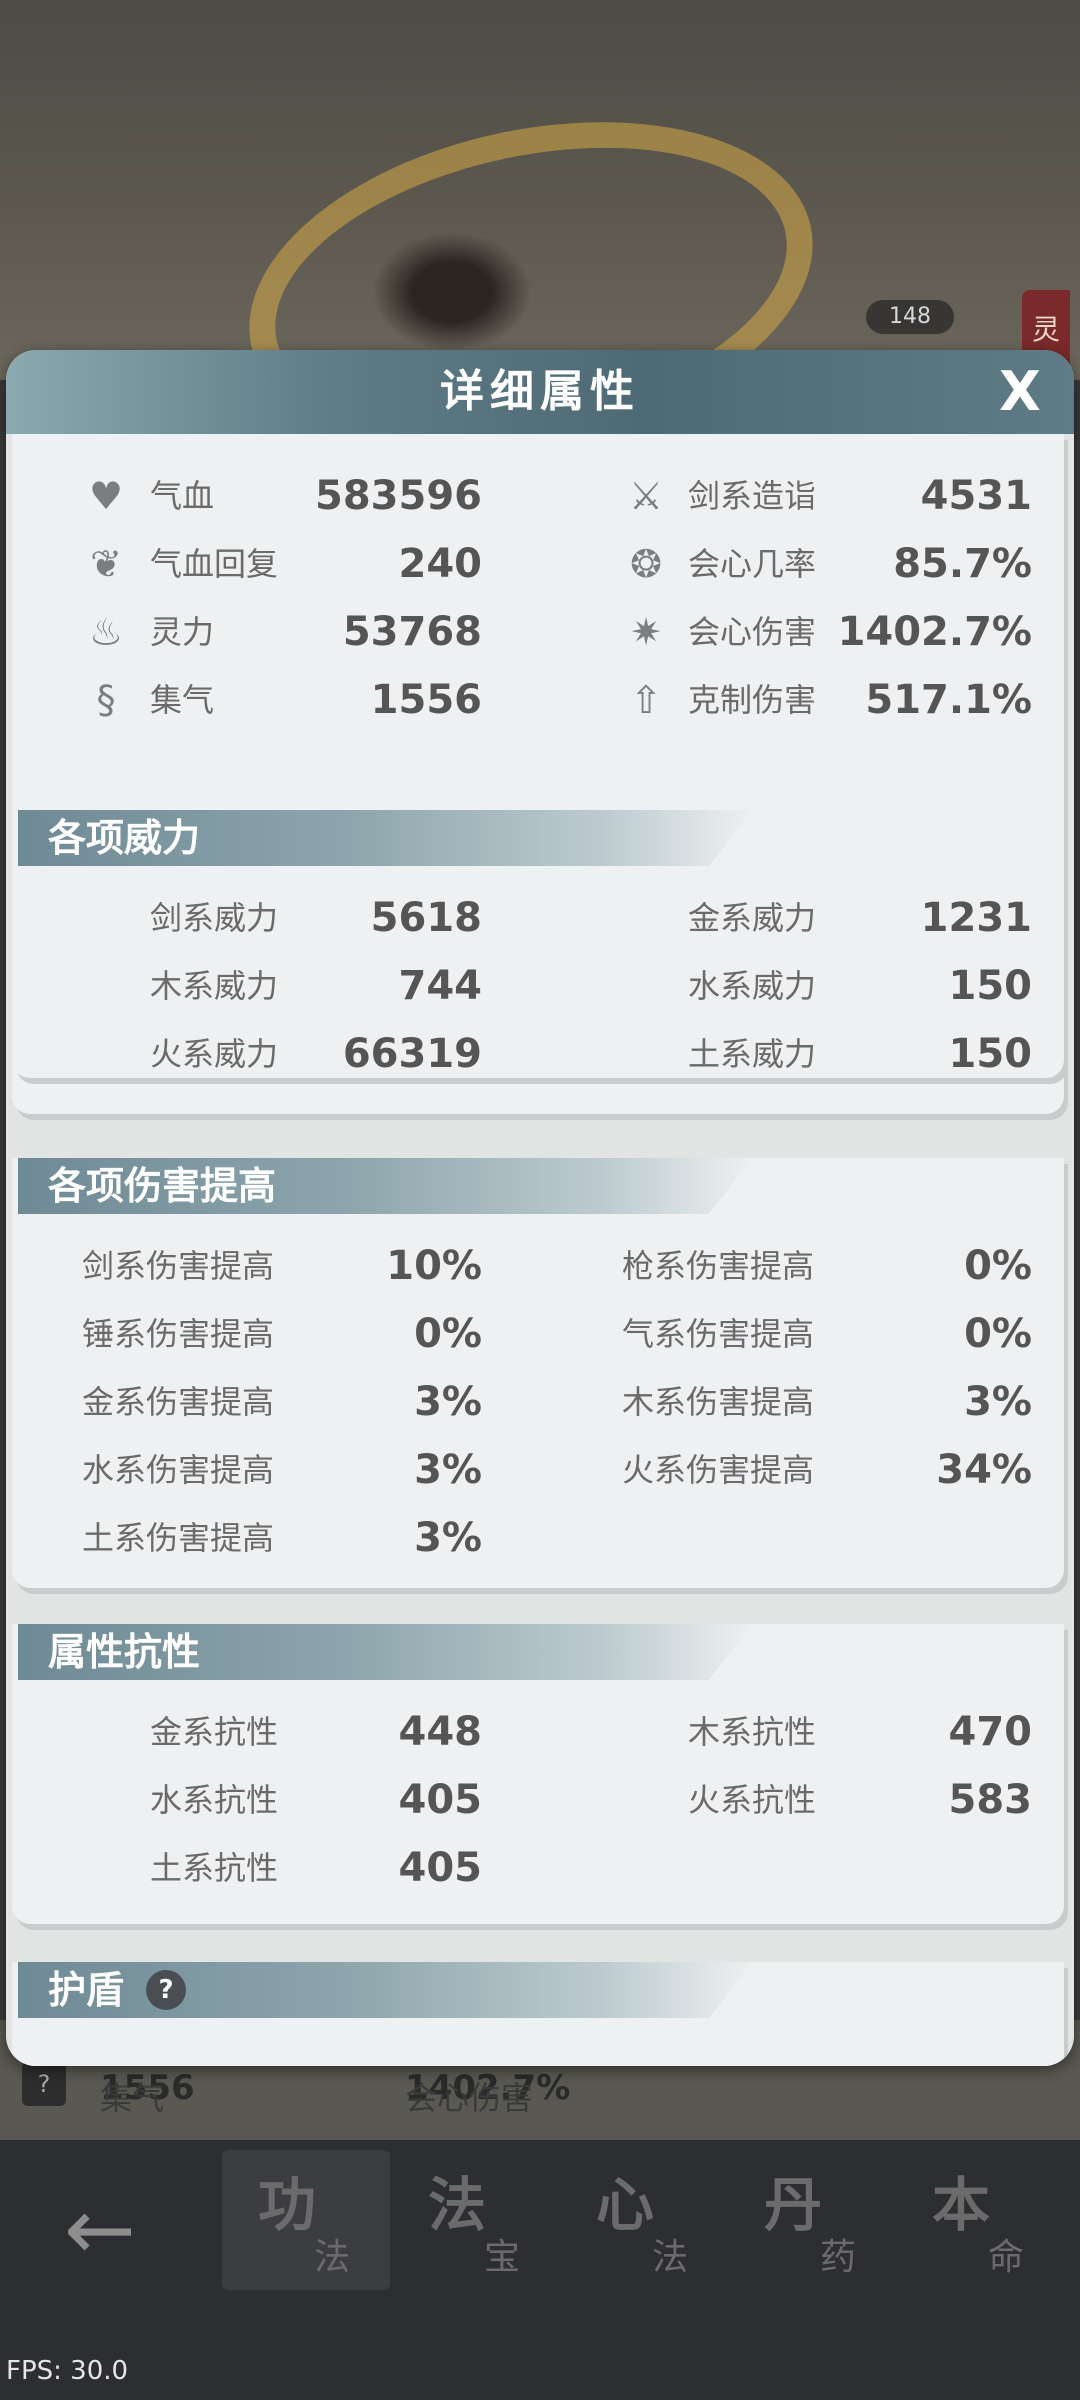 Image resolution: width=1080 pixels, height=2400 pixels. Describe the element at coordinates (1020, 392) in the screenshot. I see `close-button: X` at that location.